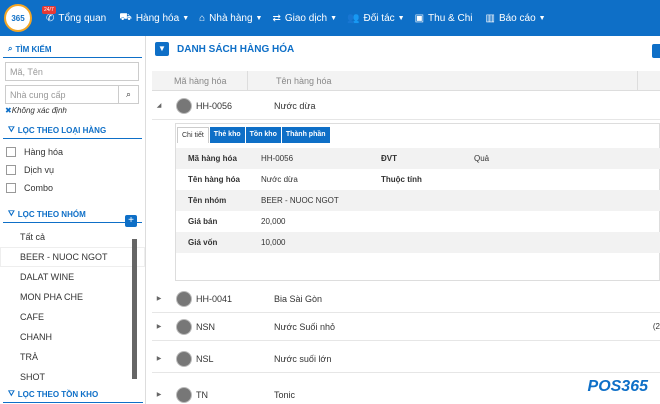 This screenshot has width=660, height=404. Describe the element at coordinates (73, 392) in the screenshot. I see `stock-filter-title: ⛛ LỌC THEO TỒN KHO` at that location.